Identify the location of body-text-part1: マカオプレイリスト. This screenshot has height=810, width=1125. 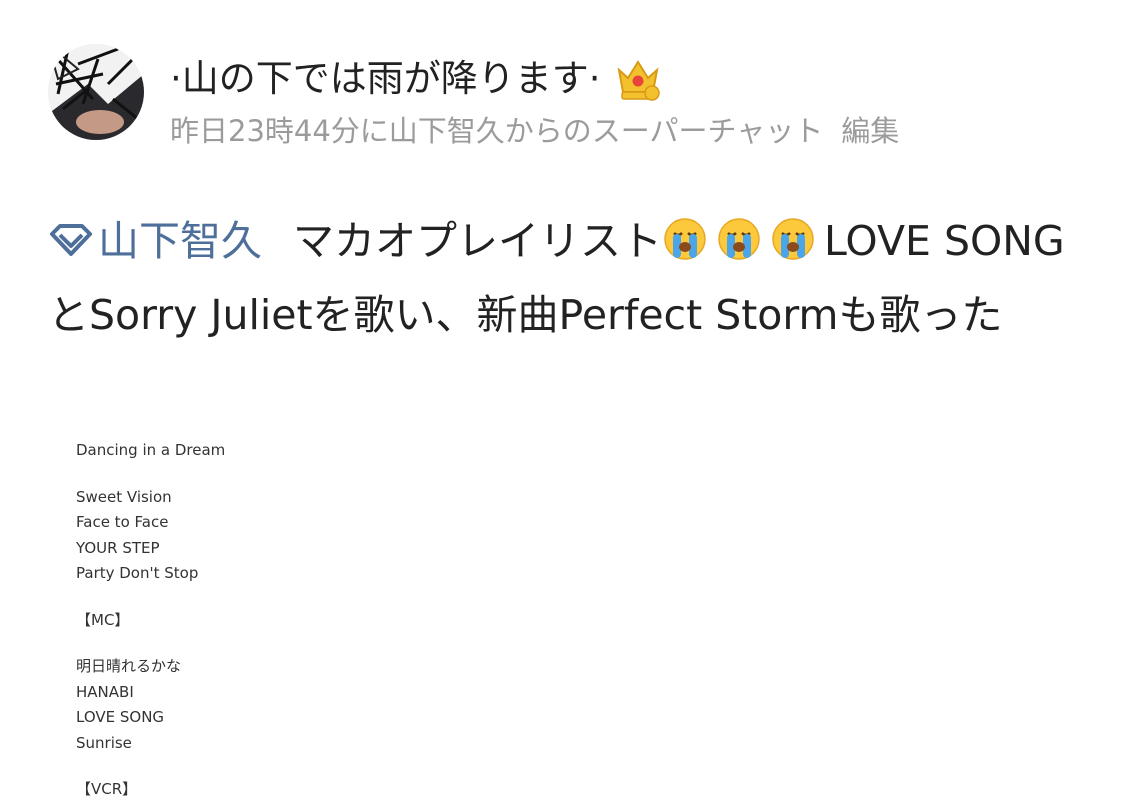
(478, 241).